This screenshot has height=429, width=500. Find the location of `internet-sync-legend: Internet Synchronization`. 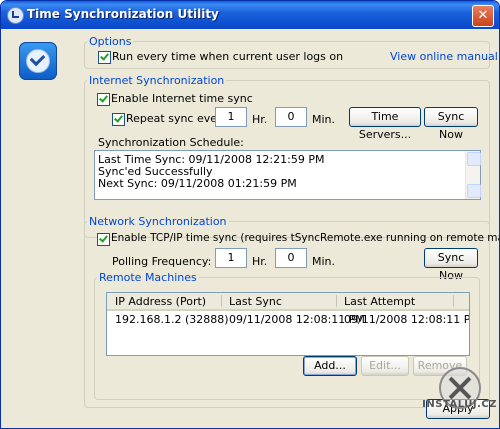

internet-sync-legend: Internet Synchronization is located at coordinates (157, 80).